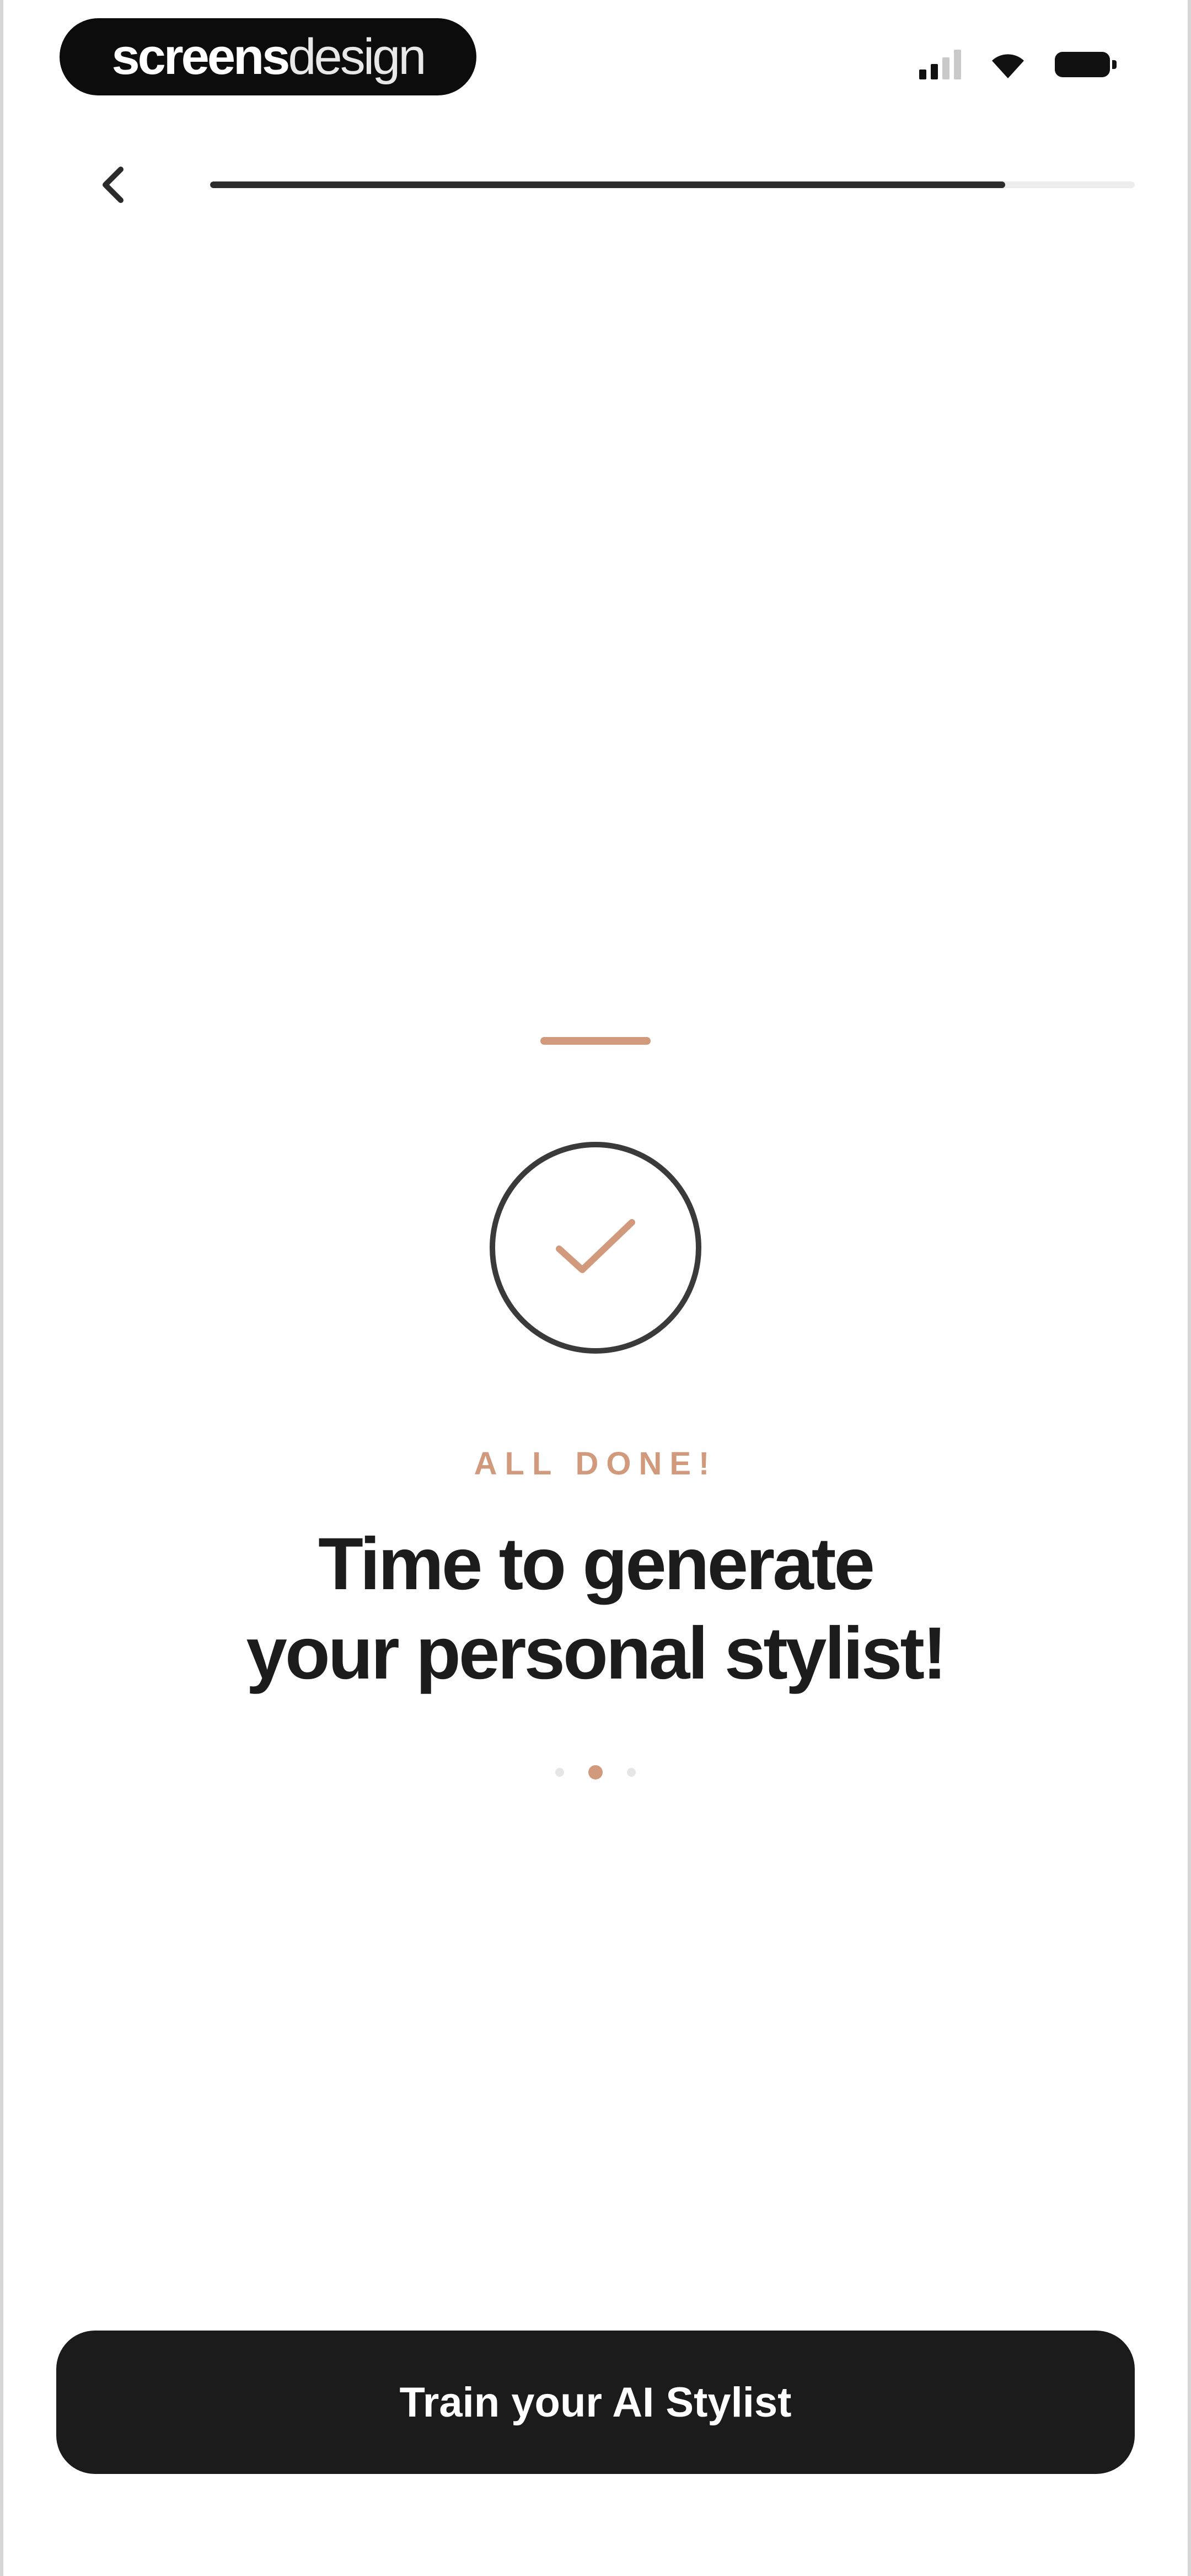 The width and height of the screenshot is (1191, 2576). What do you see at coordinates (595, 1609) in the screenshot?
I see `page-title: Time to generate your personal stylist!` at bounding box center [595, 1609].